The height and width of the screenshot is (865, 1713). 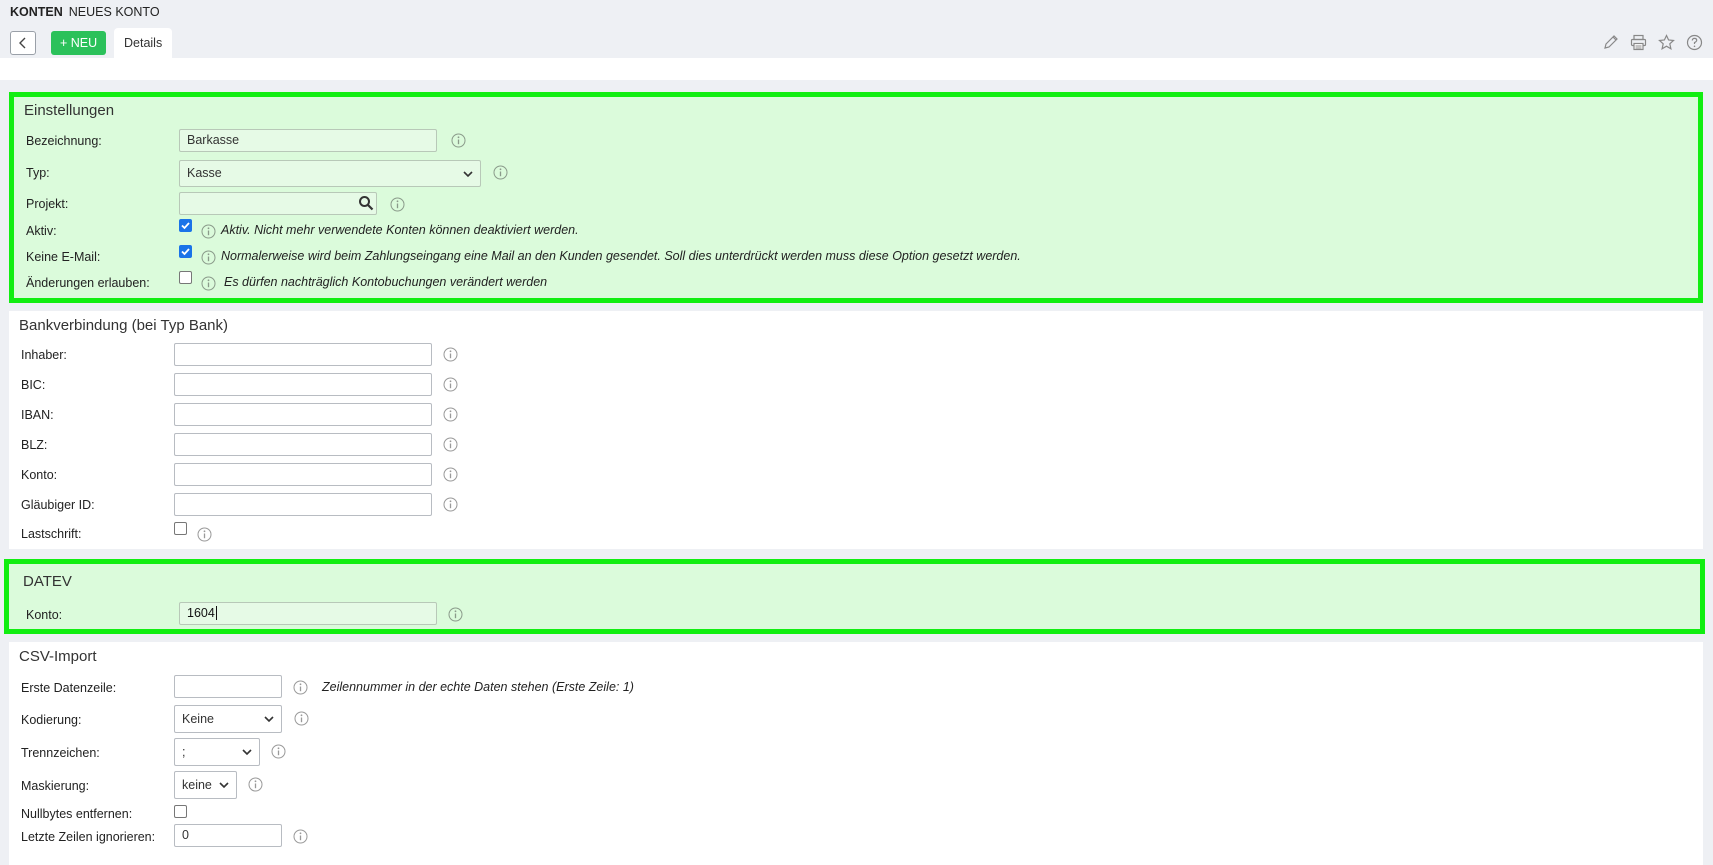 I want to click on projekt-input, so click(x=278, y=203).